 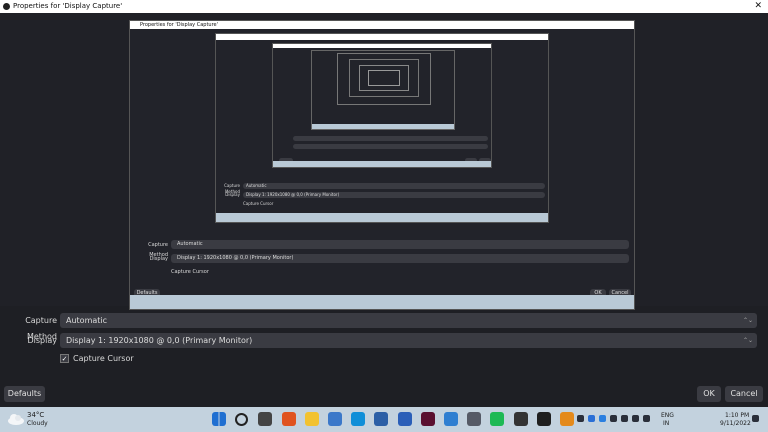 What do you see at coordinates (179, 25) in the screenshot?
I see `nested-window-title: Properties for 'Display Capture'` at bounding box center [179, 25].